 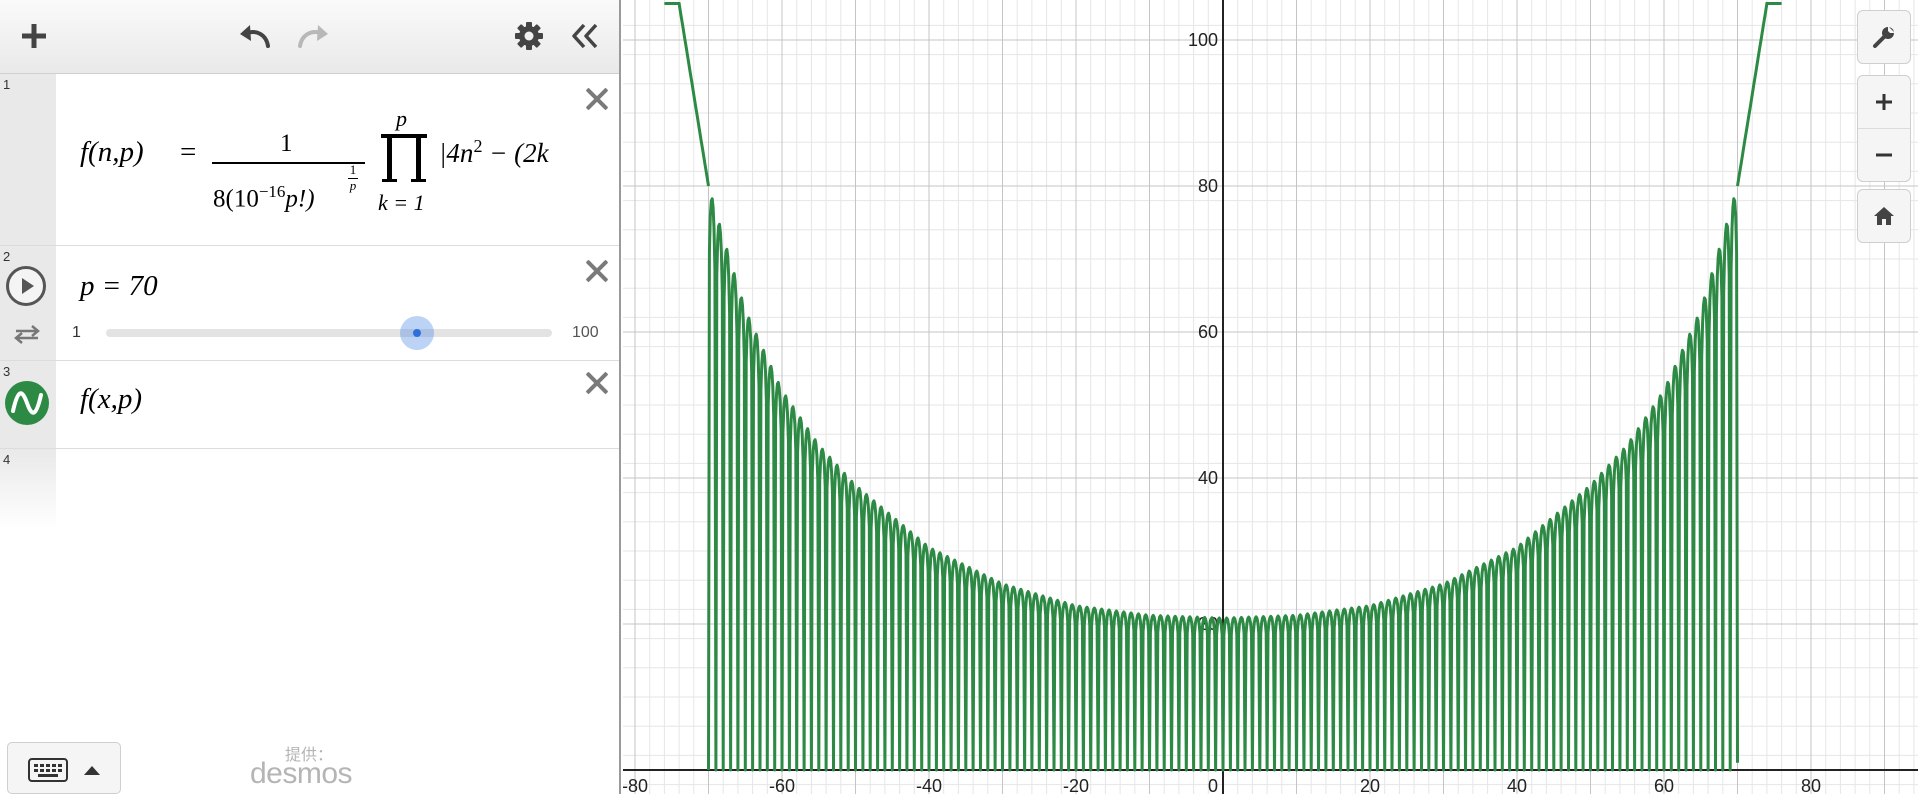 I want to click on wave-icon, so click(x=27, y=403).